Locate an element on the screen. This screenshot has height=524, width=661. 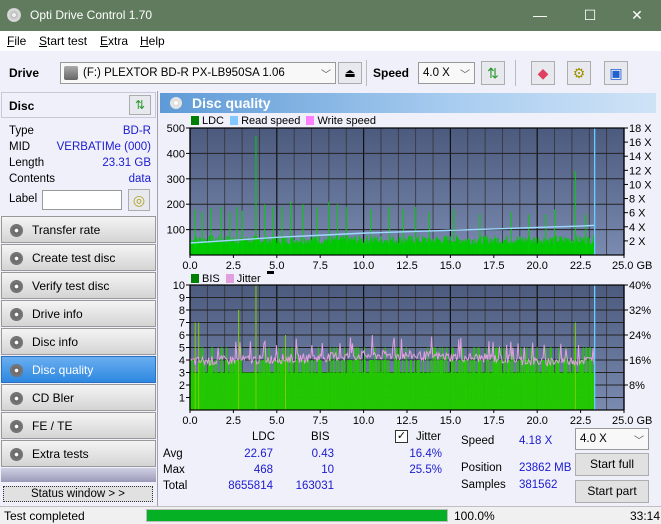
total-ldc: 8655814 is located at coordinates (250, 486).